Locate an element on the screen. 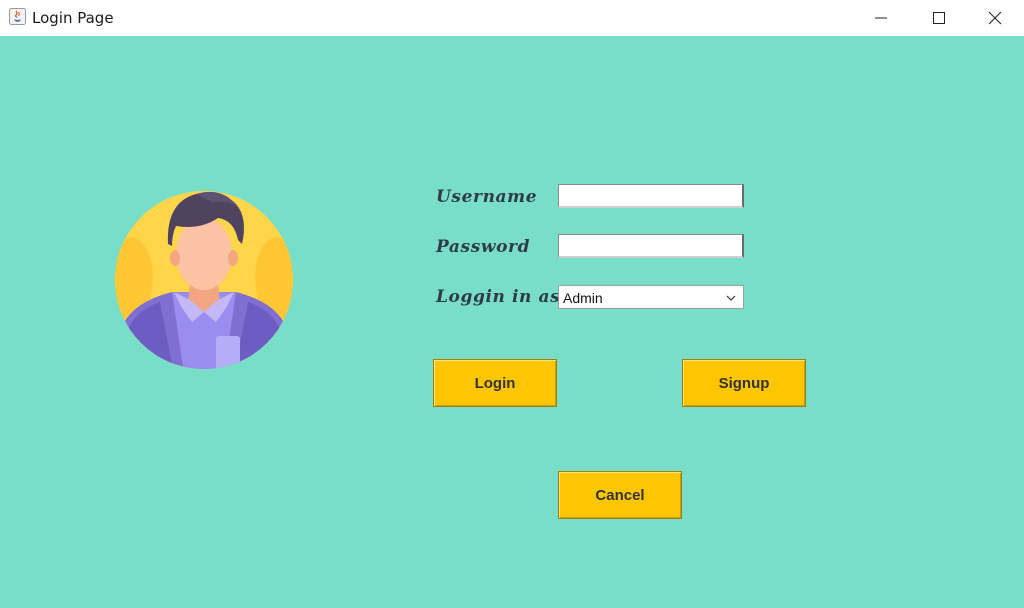 The width and height of the screenshot is (1024, 608). maximize-button is located at coordinates (939, 18).